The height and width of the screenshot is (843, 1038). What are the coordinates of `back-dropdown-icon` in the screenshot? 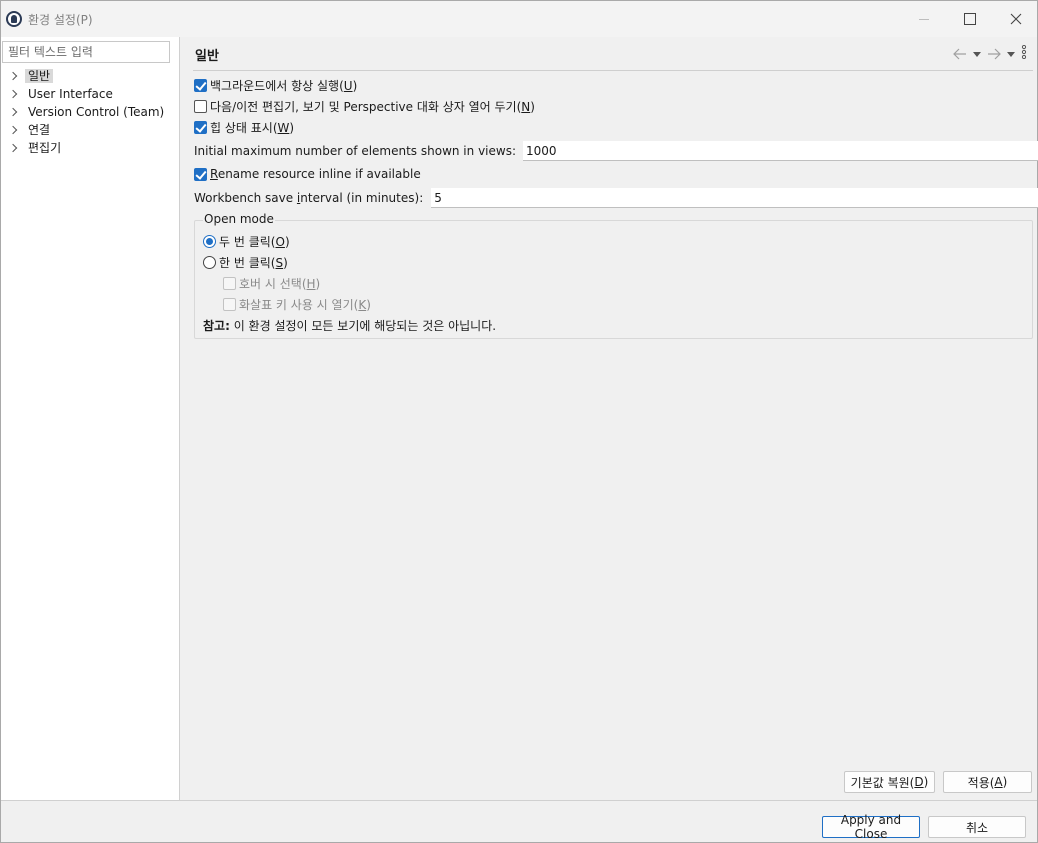 It's located at (977, 54).